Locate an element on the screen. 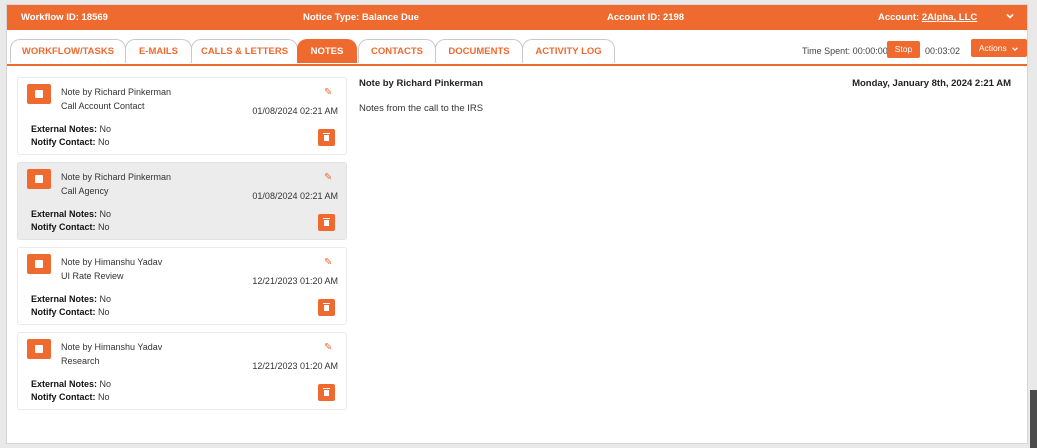 The image size is (1037, 448). note-subject: Research is located at coordinates (80, 361).